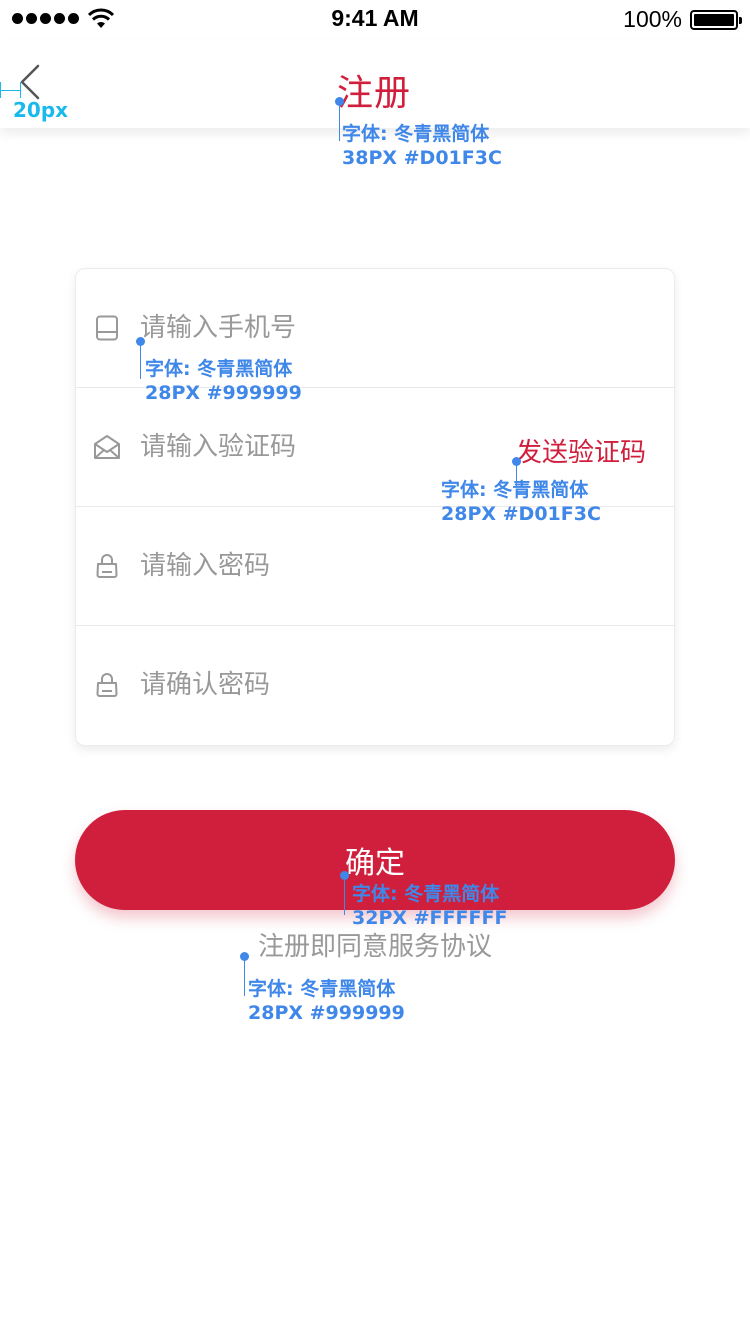  I want to click on submit-annotation-font: 字体: 冬青黑简体, so click(426, 894).